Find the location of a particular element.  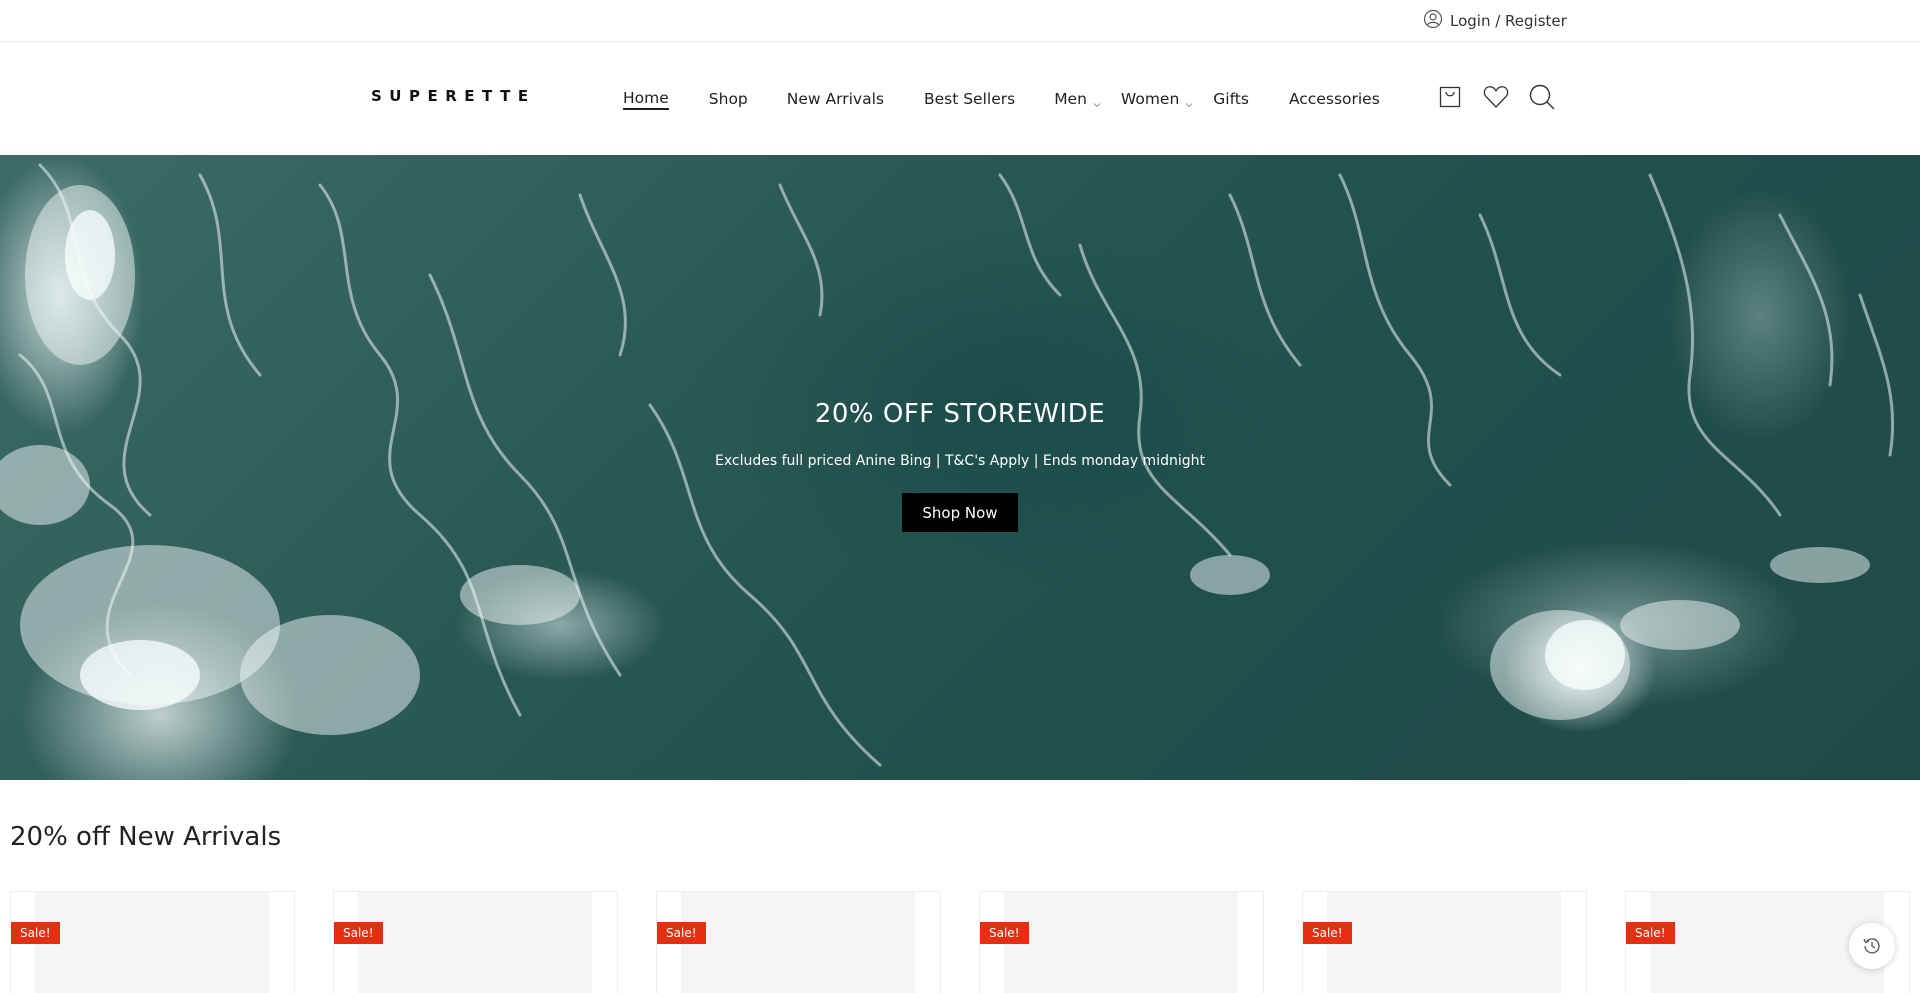

nav-item-women: Women is located at coordinates (1157, 99).